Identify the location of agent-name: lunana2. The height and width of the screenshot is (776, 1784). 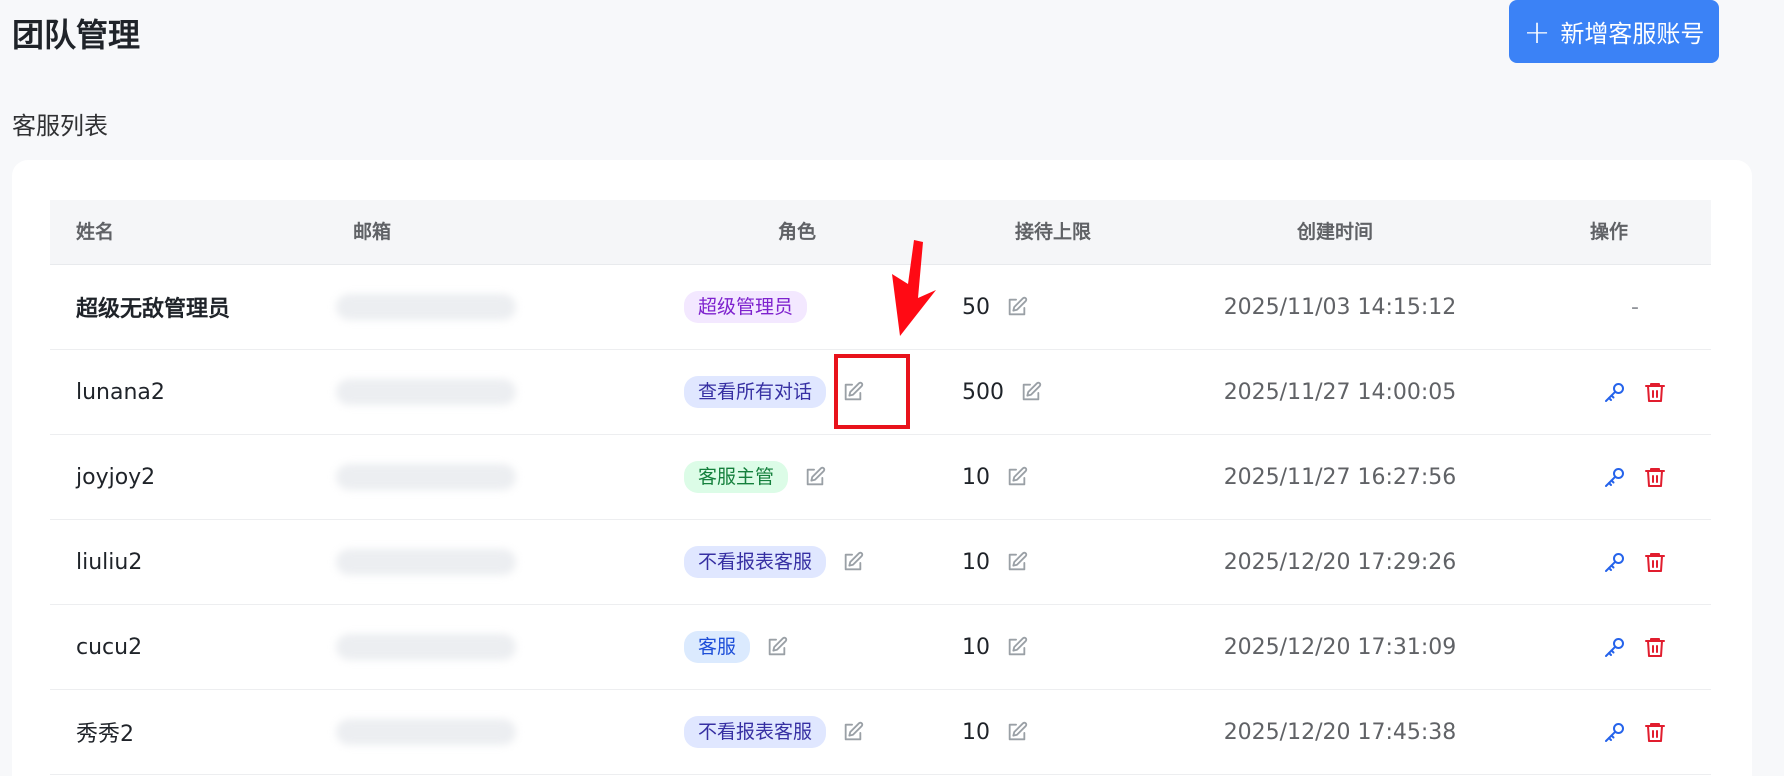
(120, 392).